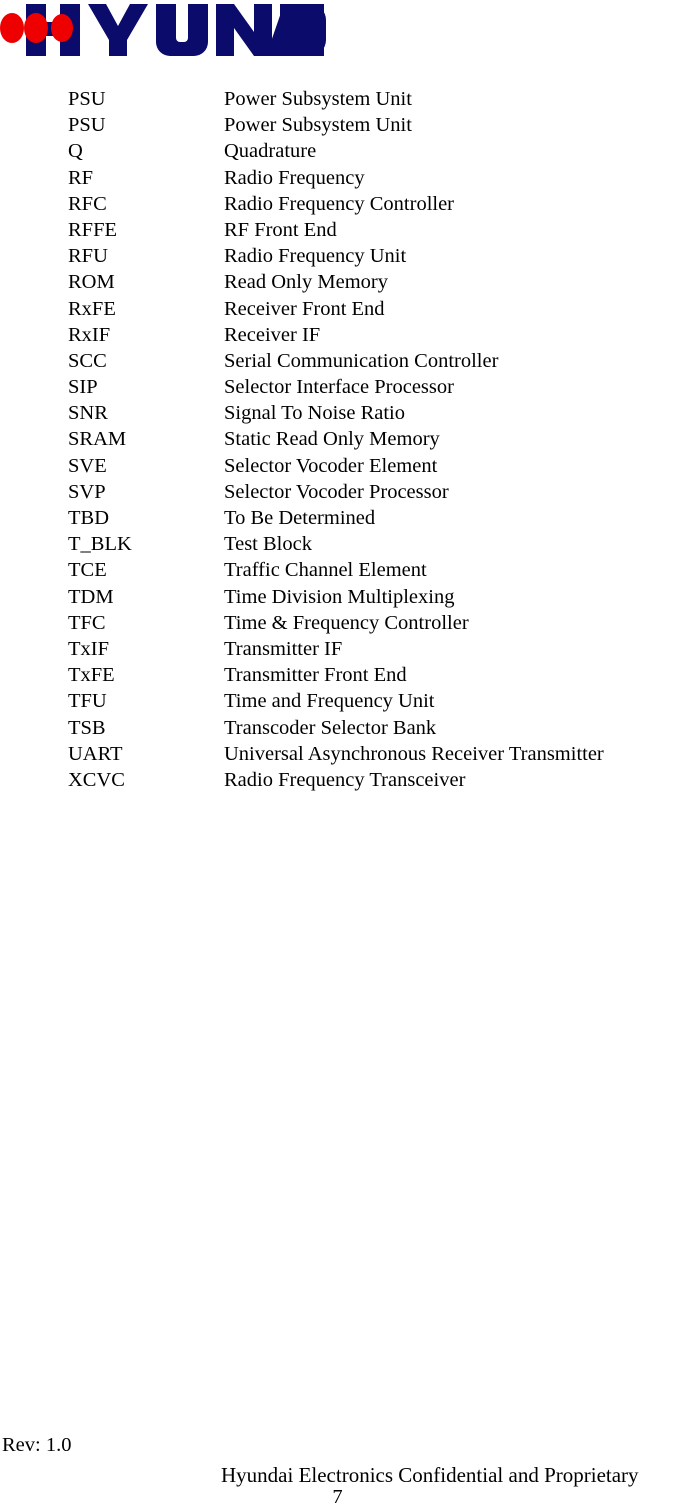 The height and width of the screenshot is (1510, 675). I want to click on abbreviation-row: ROM Read Only Memory, so click(368, 282).